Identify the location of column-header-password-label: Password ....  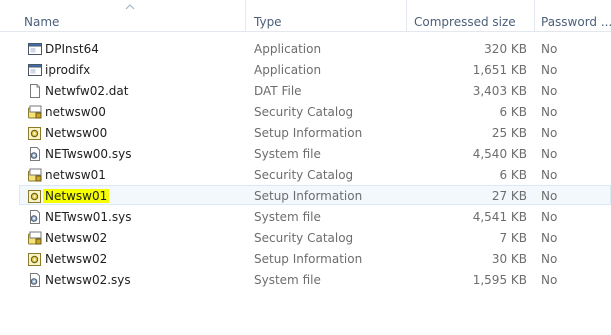
(576, 22).